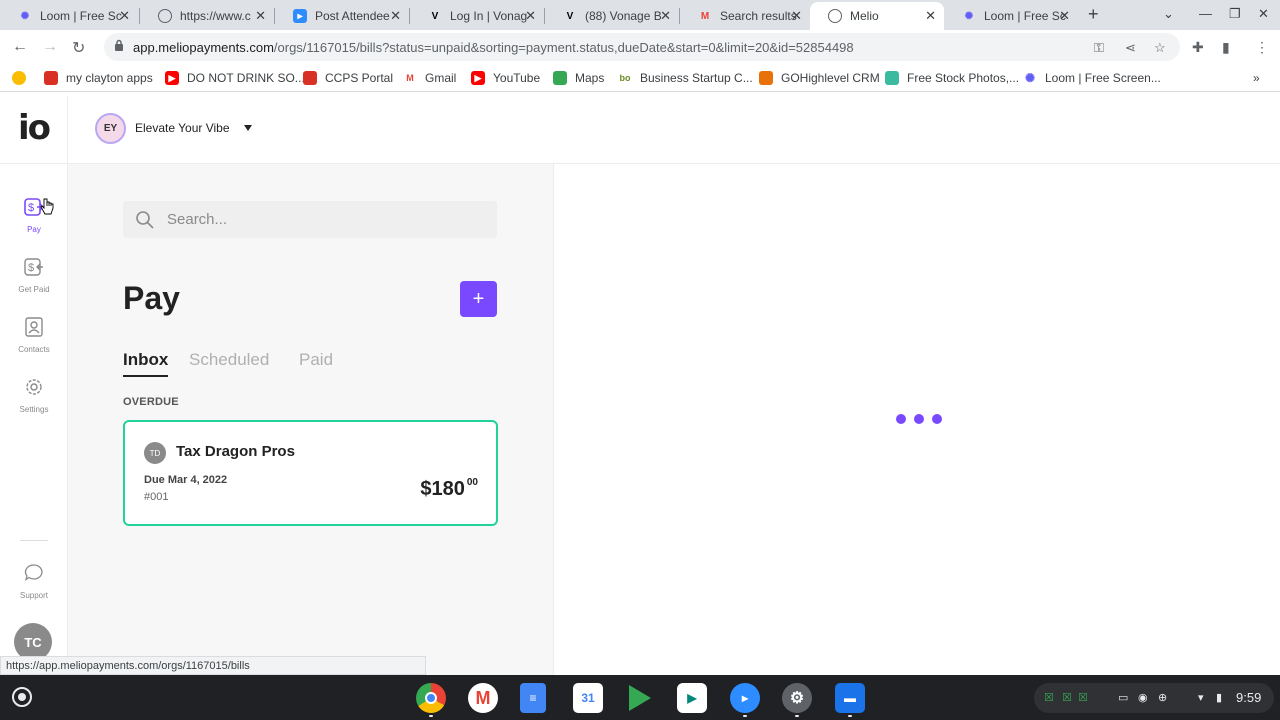  What do you see at coordinates (155, 453) in the screenshot?
I see `vendor-avatar: TD` at bounding box center [155, 453].